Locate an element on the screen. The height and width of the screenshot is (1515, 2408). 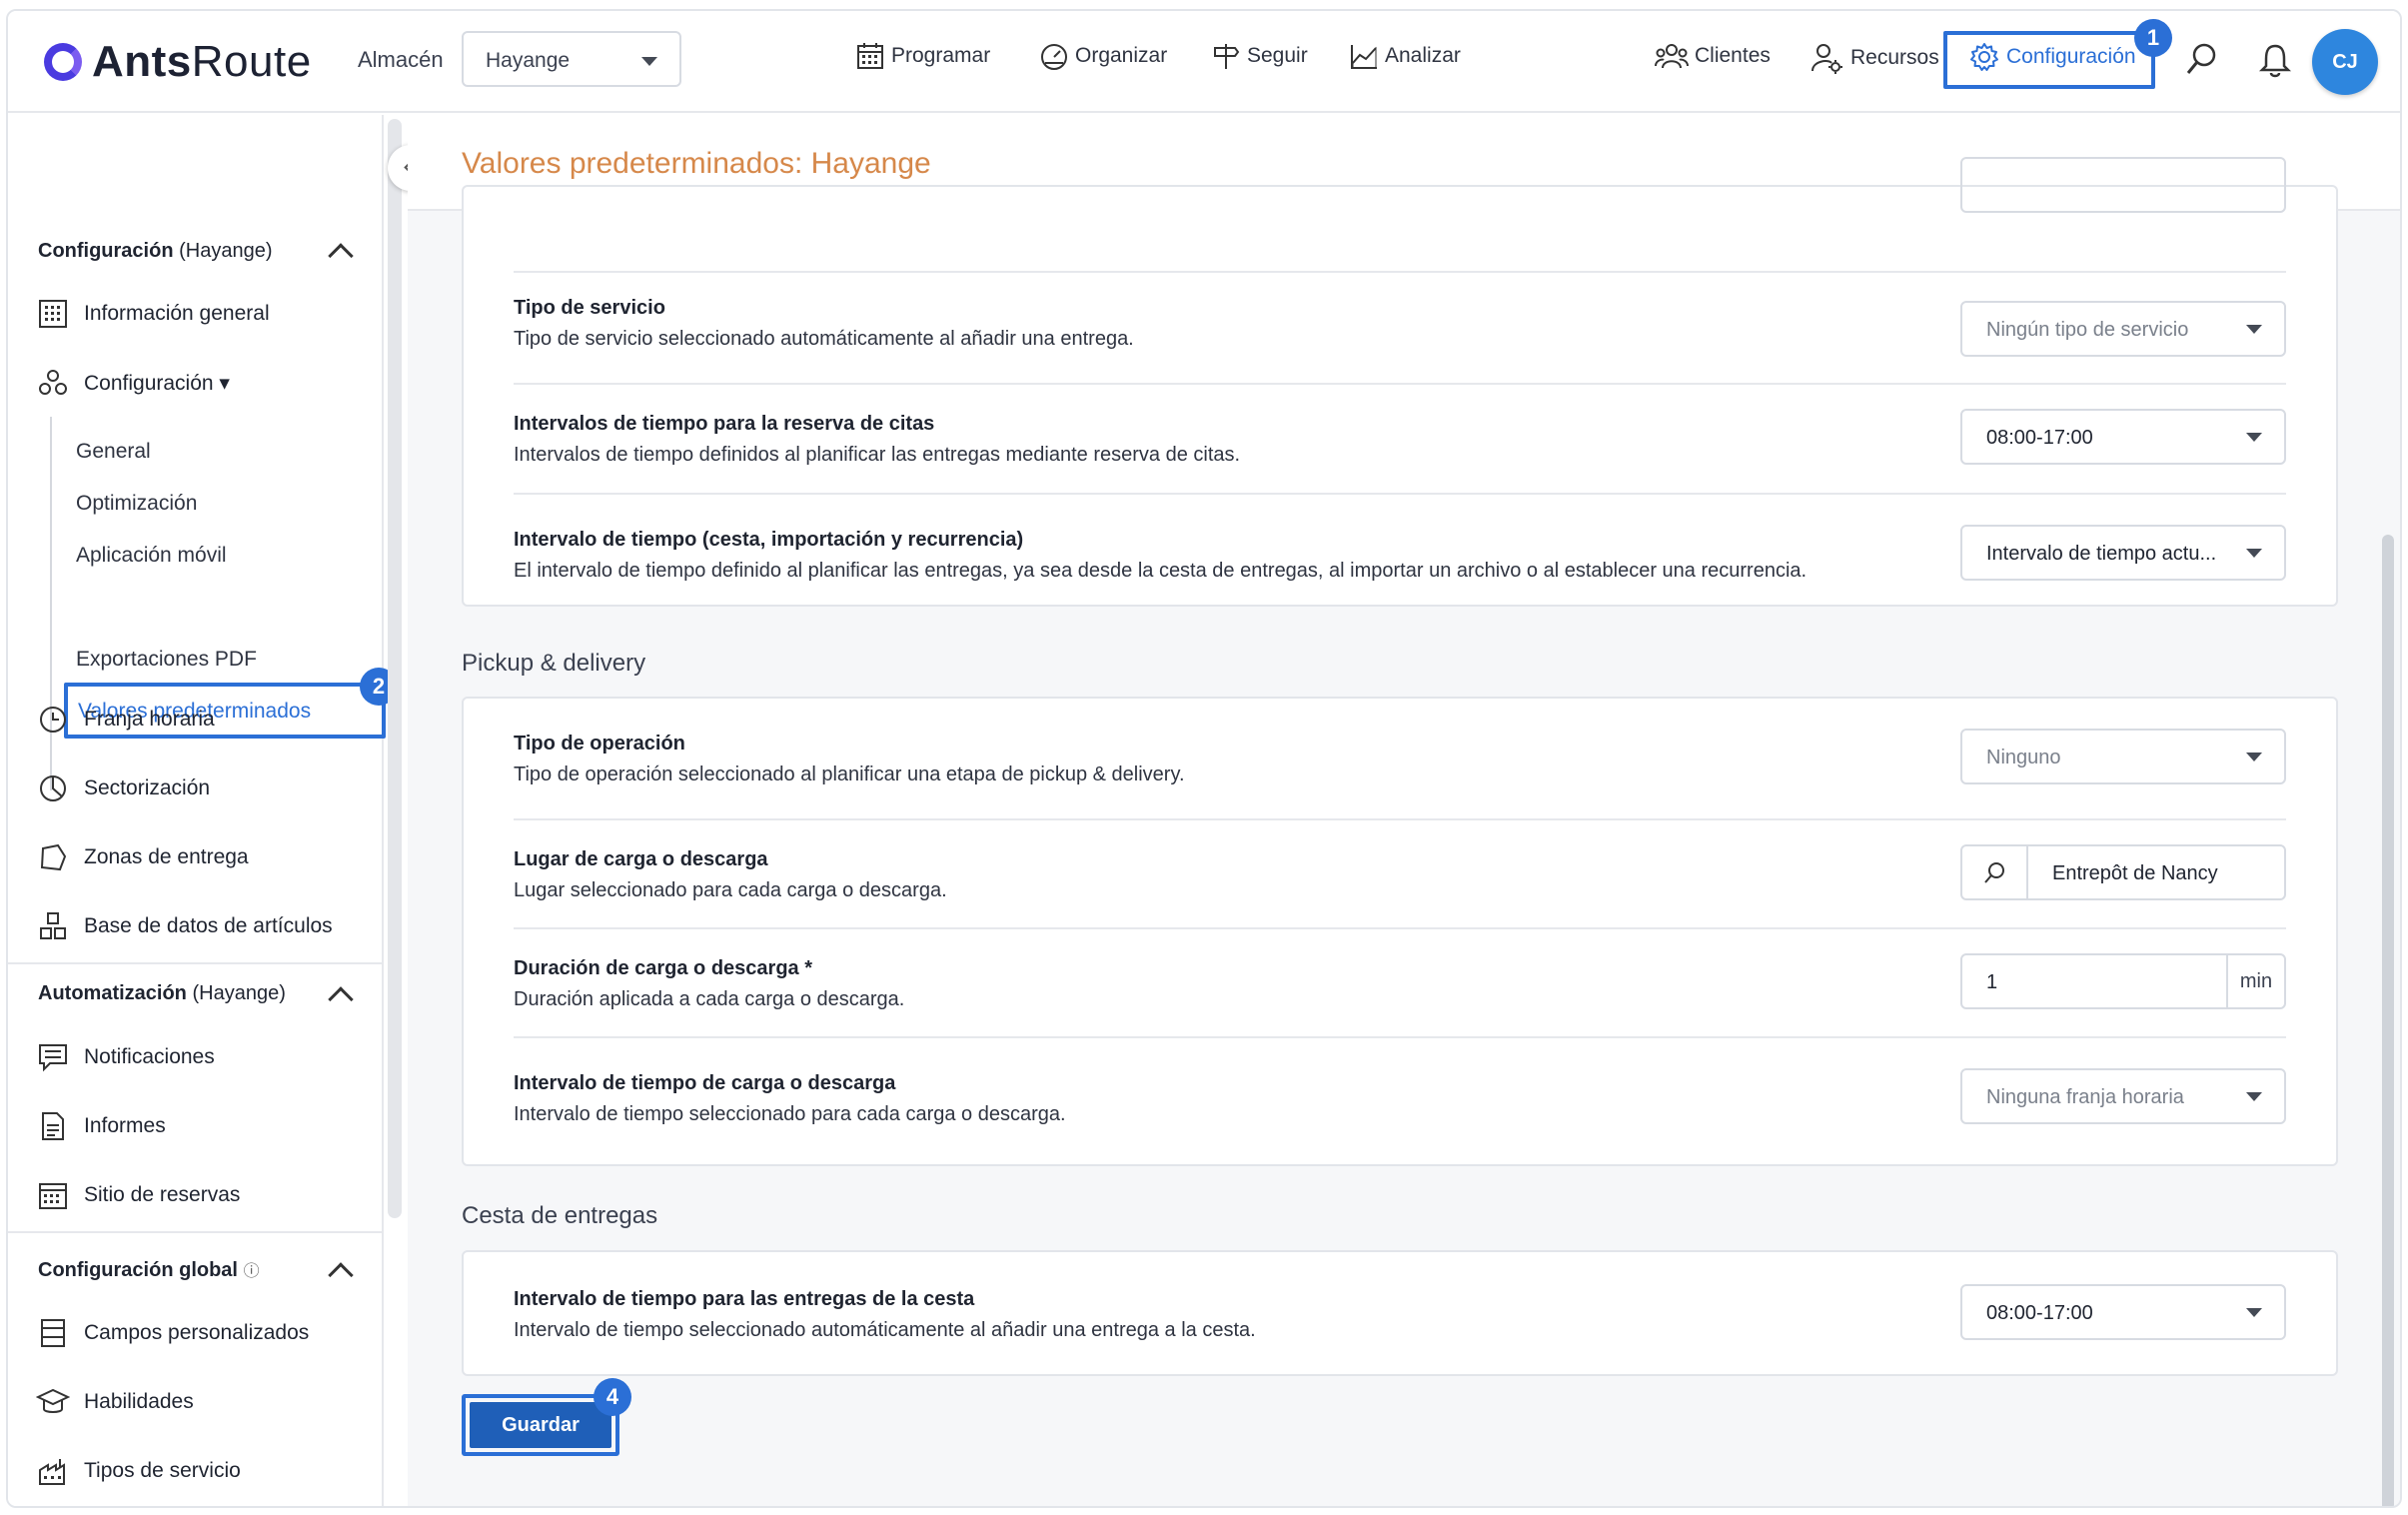
sidebar-item-reservas: Sitio de reservas is located at coordinates (138, 1195).